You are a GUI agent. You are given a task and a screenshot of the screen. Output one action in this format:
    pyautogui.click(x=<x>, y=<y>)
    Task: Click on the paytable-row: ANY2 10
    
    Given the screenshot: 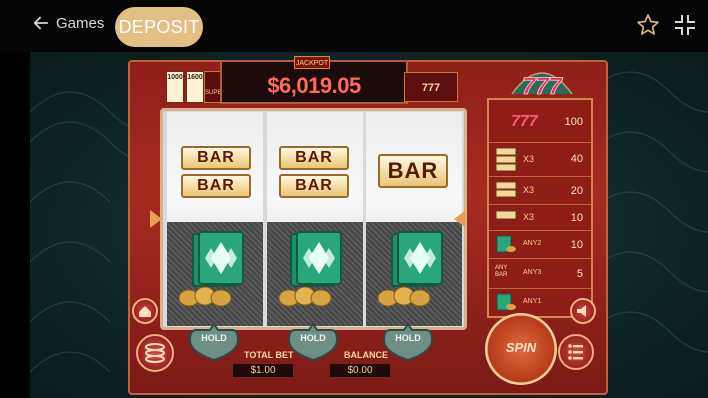 What is the action you would take?
    pyautogui.click(x=540, y=244)
    